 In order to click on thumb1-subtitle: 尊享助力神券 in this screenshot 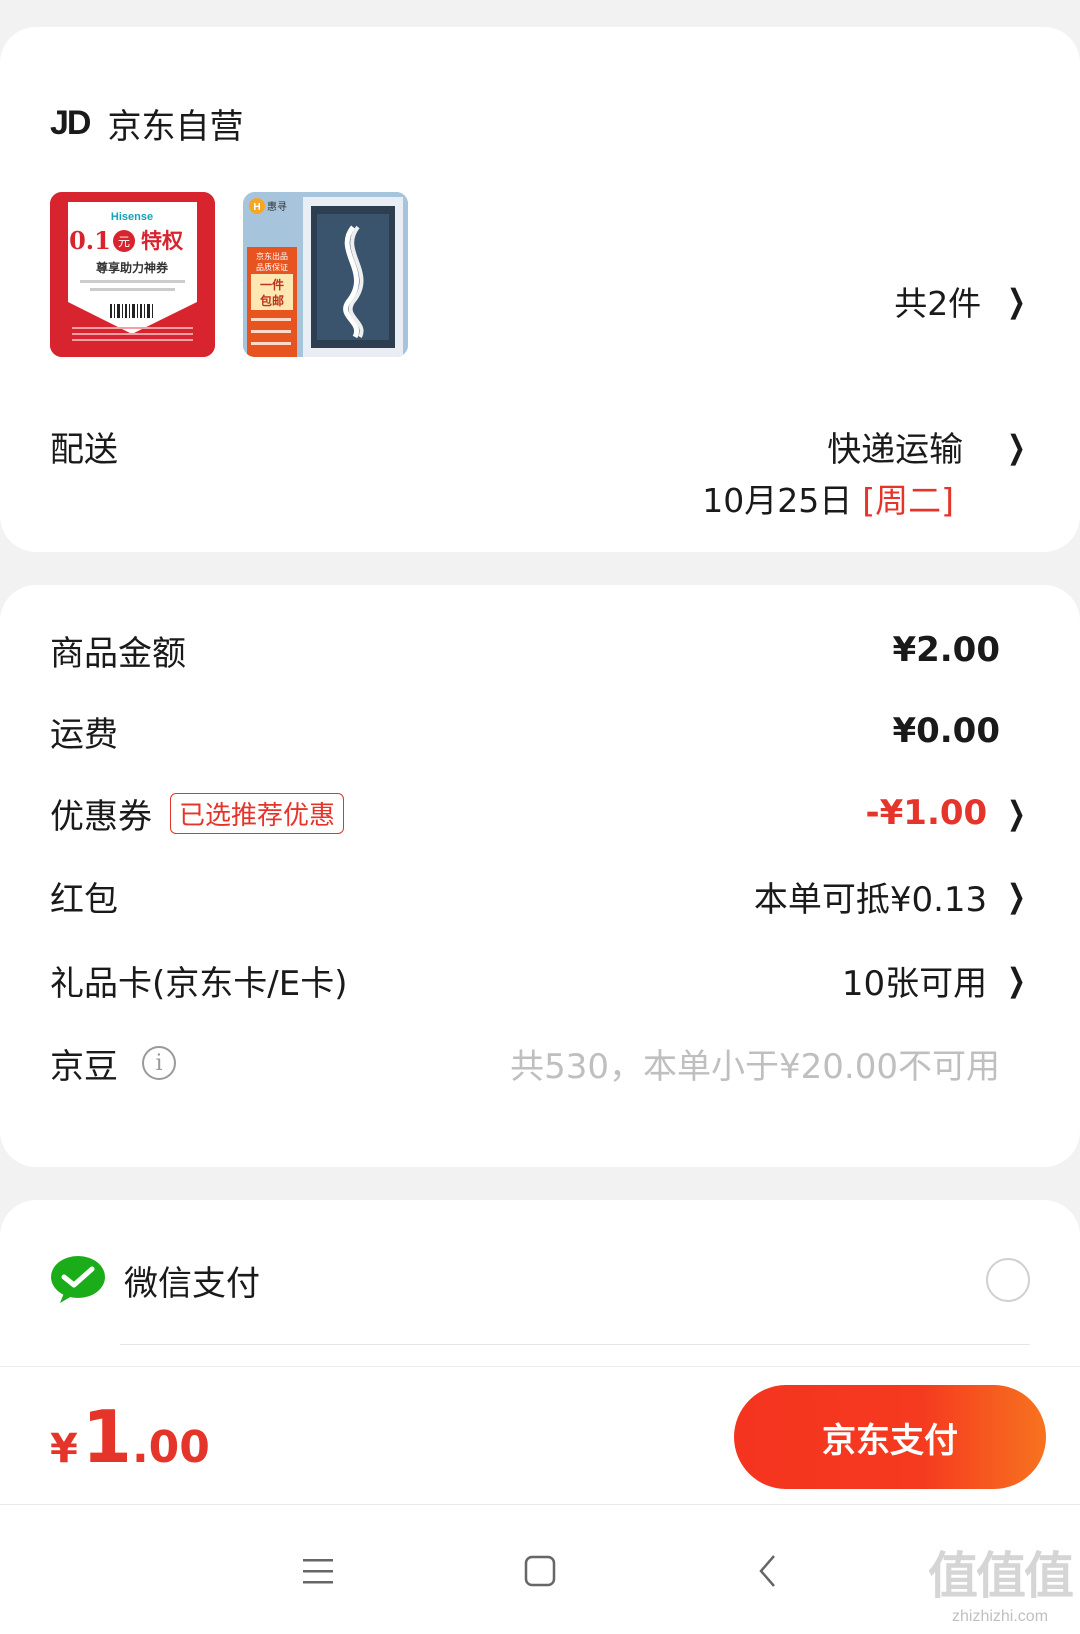, I will do `click(132, 267)`.